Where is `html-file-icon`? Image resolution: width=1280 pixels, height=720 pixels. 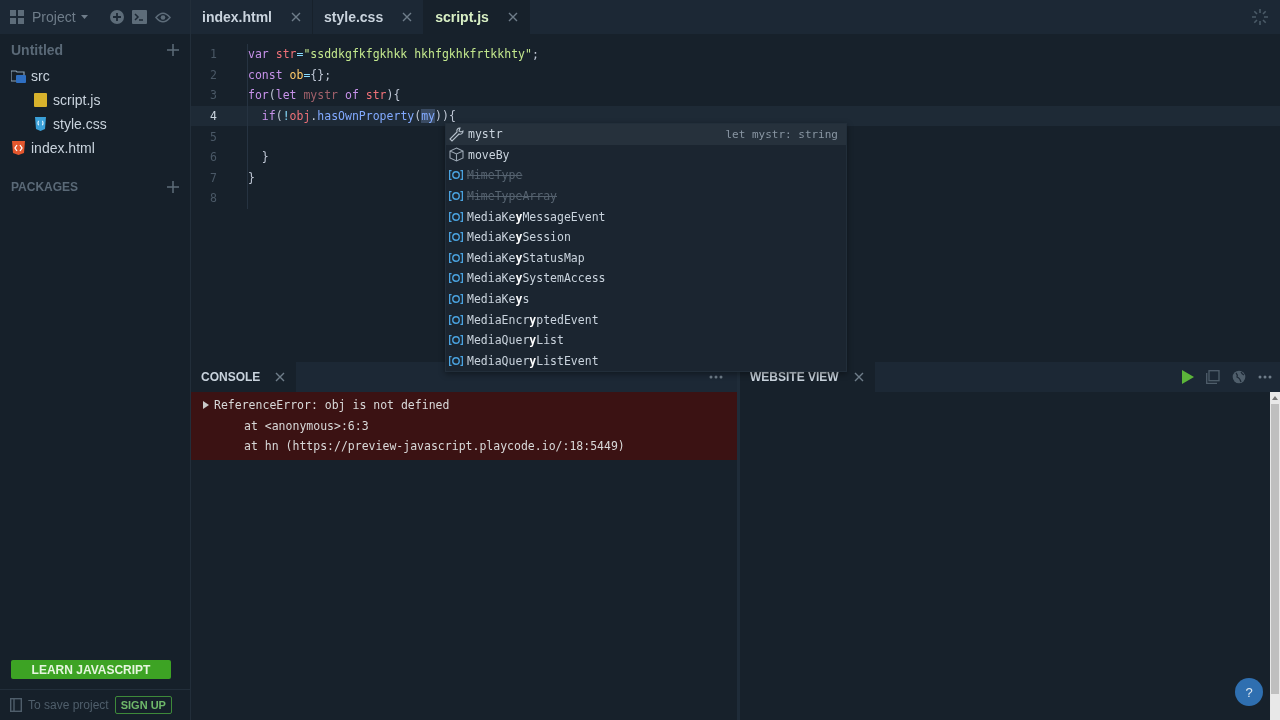 html-file-icon is located at coordinates (18, 148).